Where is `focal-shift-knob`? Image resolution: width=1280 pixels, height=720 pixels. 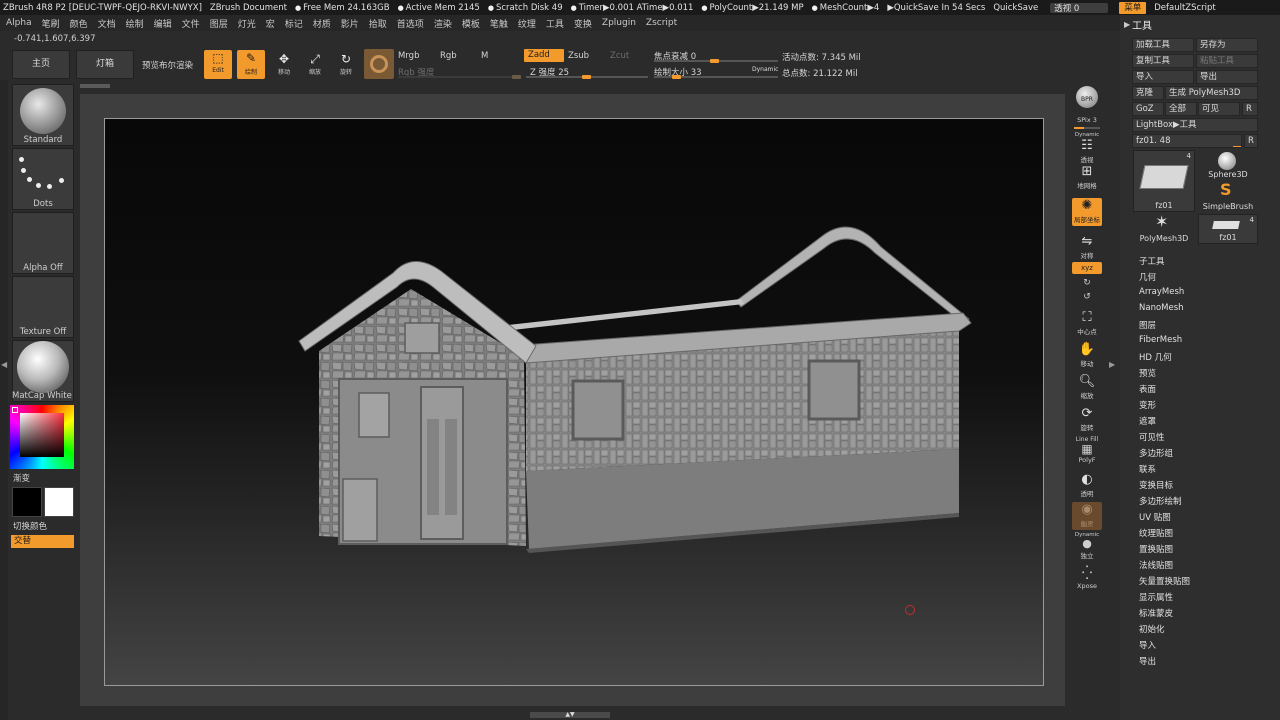
focal-shift-knob is located at coordinates (714, 61).